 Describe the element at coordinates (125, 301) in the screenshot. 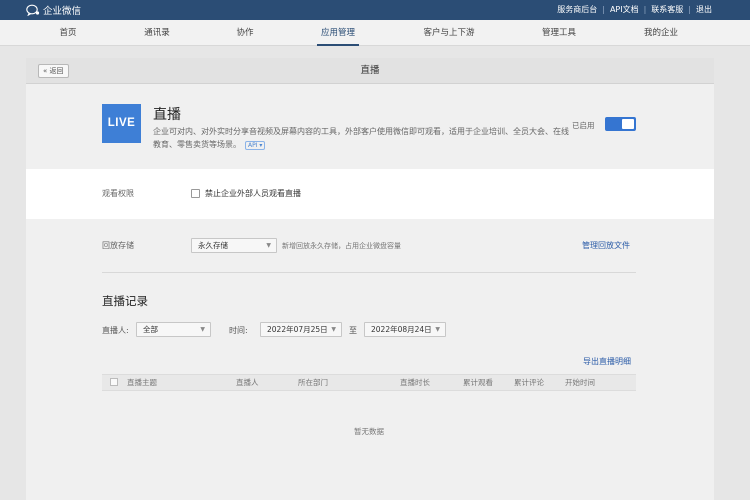

I see `records-title: 直播记录` at that location.